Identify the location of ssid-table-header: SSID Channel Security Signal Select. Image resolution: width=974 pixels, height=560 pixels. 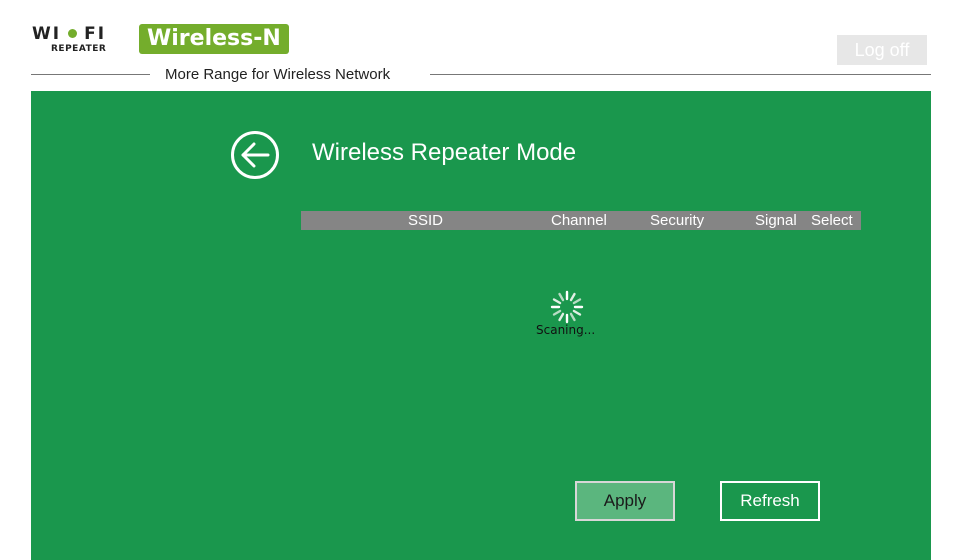
(581, 220).